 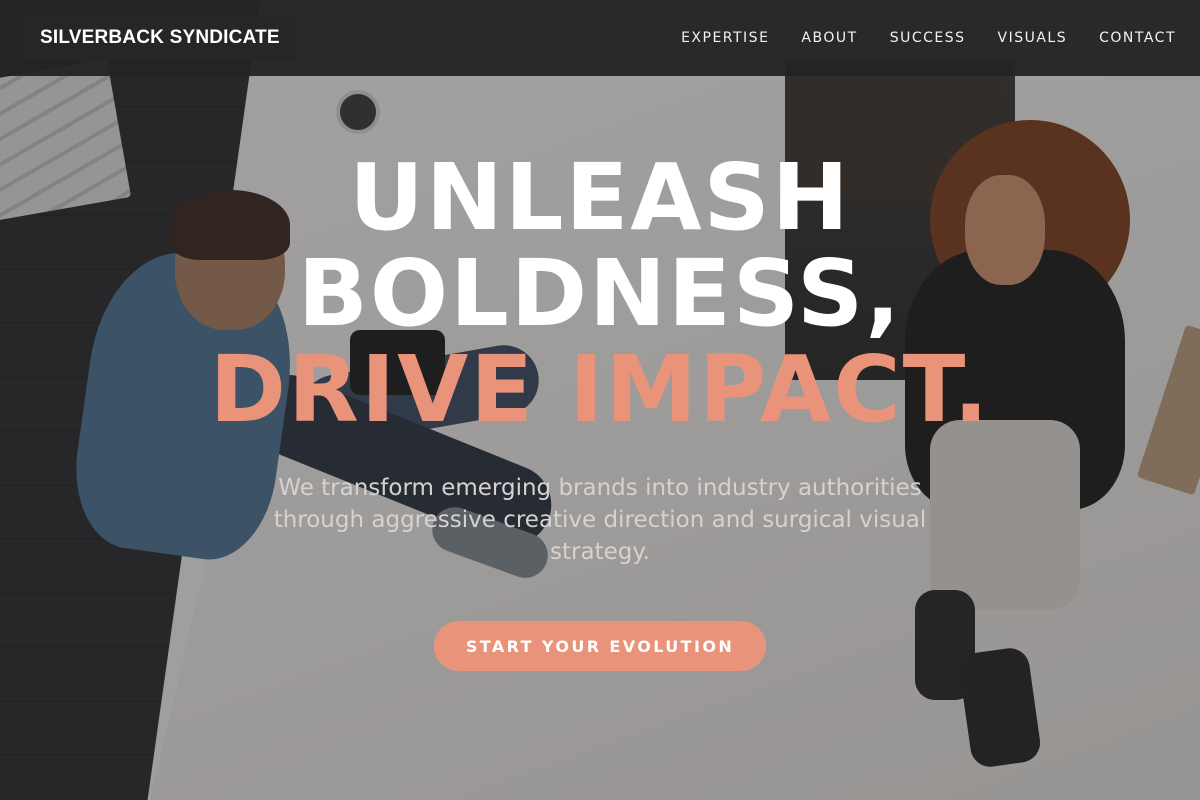 I want to click on headline-line-3-accent: DRIVE IMPACT., so click(x=600, y=389).